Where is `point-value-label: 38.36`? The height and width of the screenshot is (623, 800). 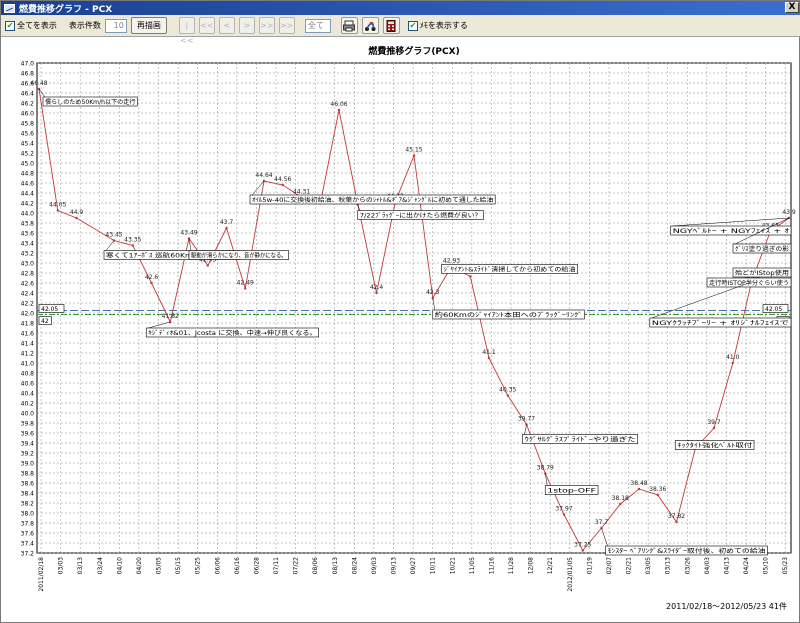 point-value-label: 38.36 is located at coordinates (657, 489).